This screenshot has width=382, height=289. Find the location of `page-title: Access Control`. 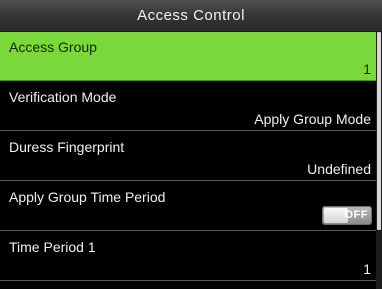

page-title: Access Control is located at coordinates (191, 15).